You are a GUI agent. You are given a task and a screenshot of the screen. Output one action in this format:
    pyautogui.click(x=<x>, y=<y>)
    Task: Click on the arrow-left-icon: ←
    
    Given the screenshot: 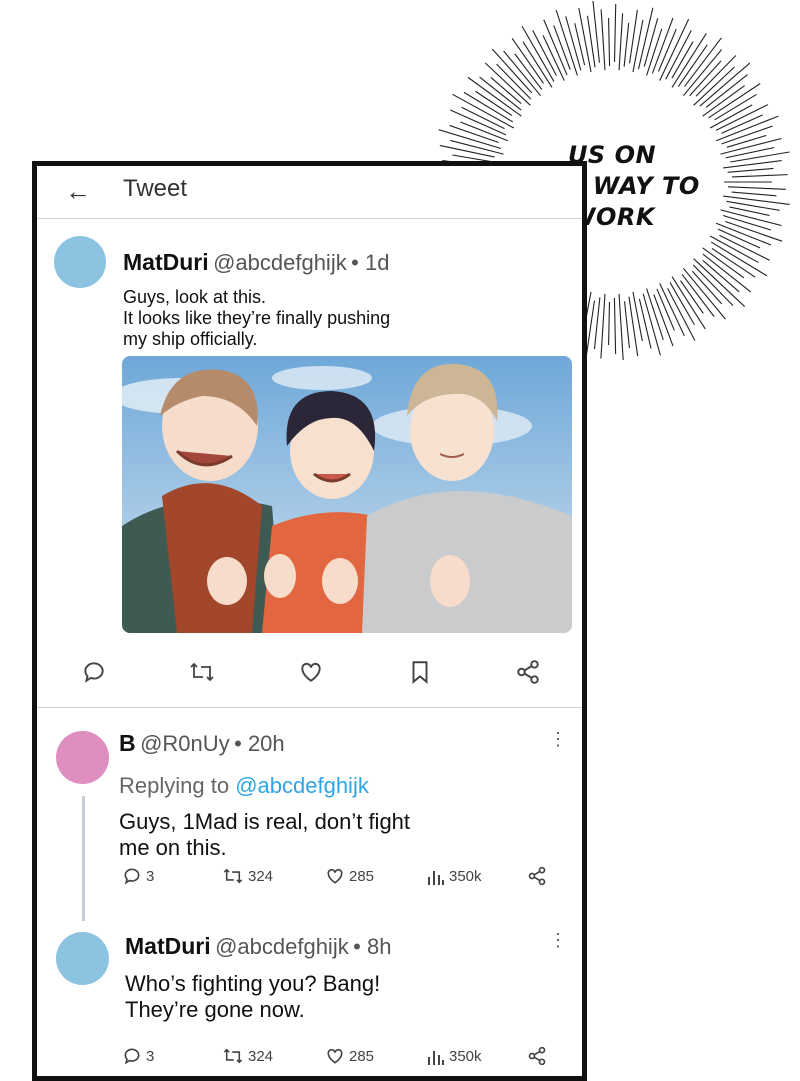 What is the action you would take?
    pyautogui.click(x=78, y=191)
    